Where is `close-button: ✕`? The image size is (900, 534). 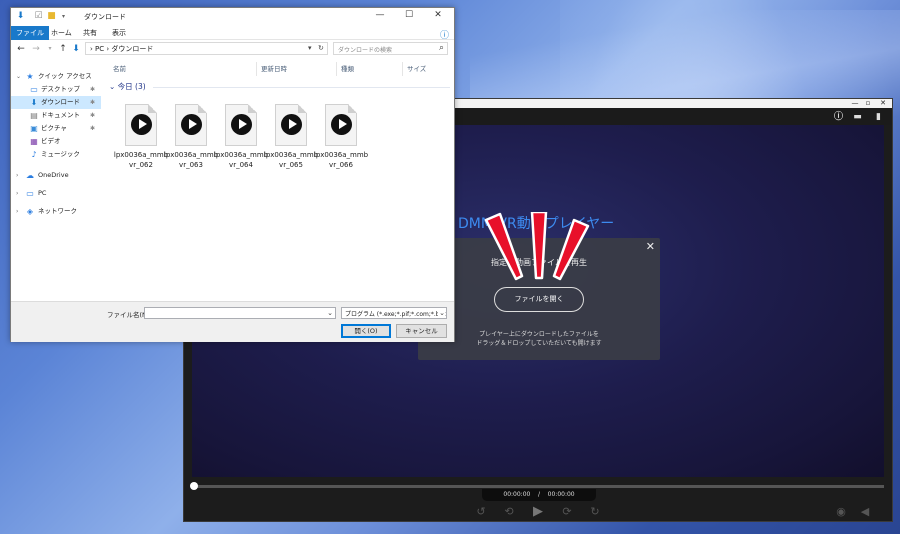
close-button: ✕ is located at coordinates (438, 15).